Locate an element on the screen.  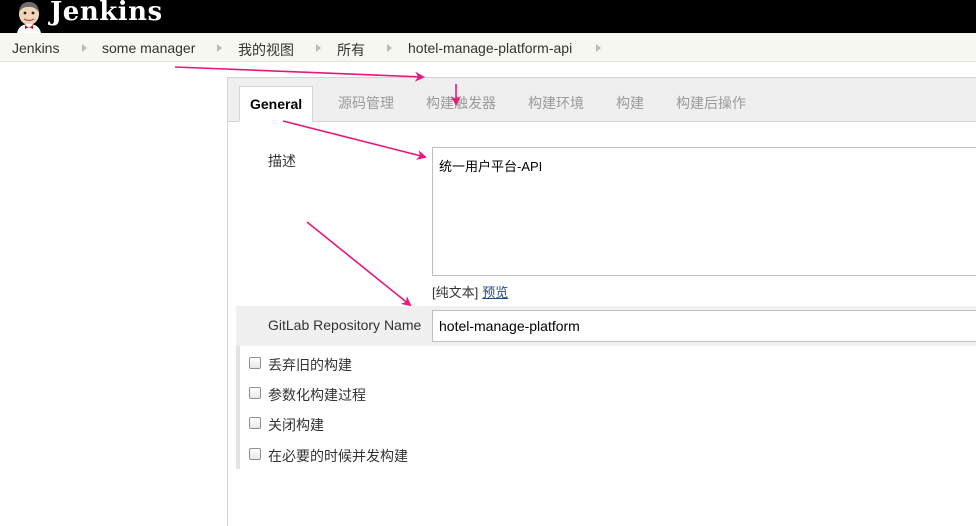
concurrent-builds-label: 在必要的时候并发构建 is located at coordinates (338, 456).